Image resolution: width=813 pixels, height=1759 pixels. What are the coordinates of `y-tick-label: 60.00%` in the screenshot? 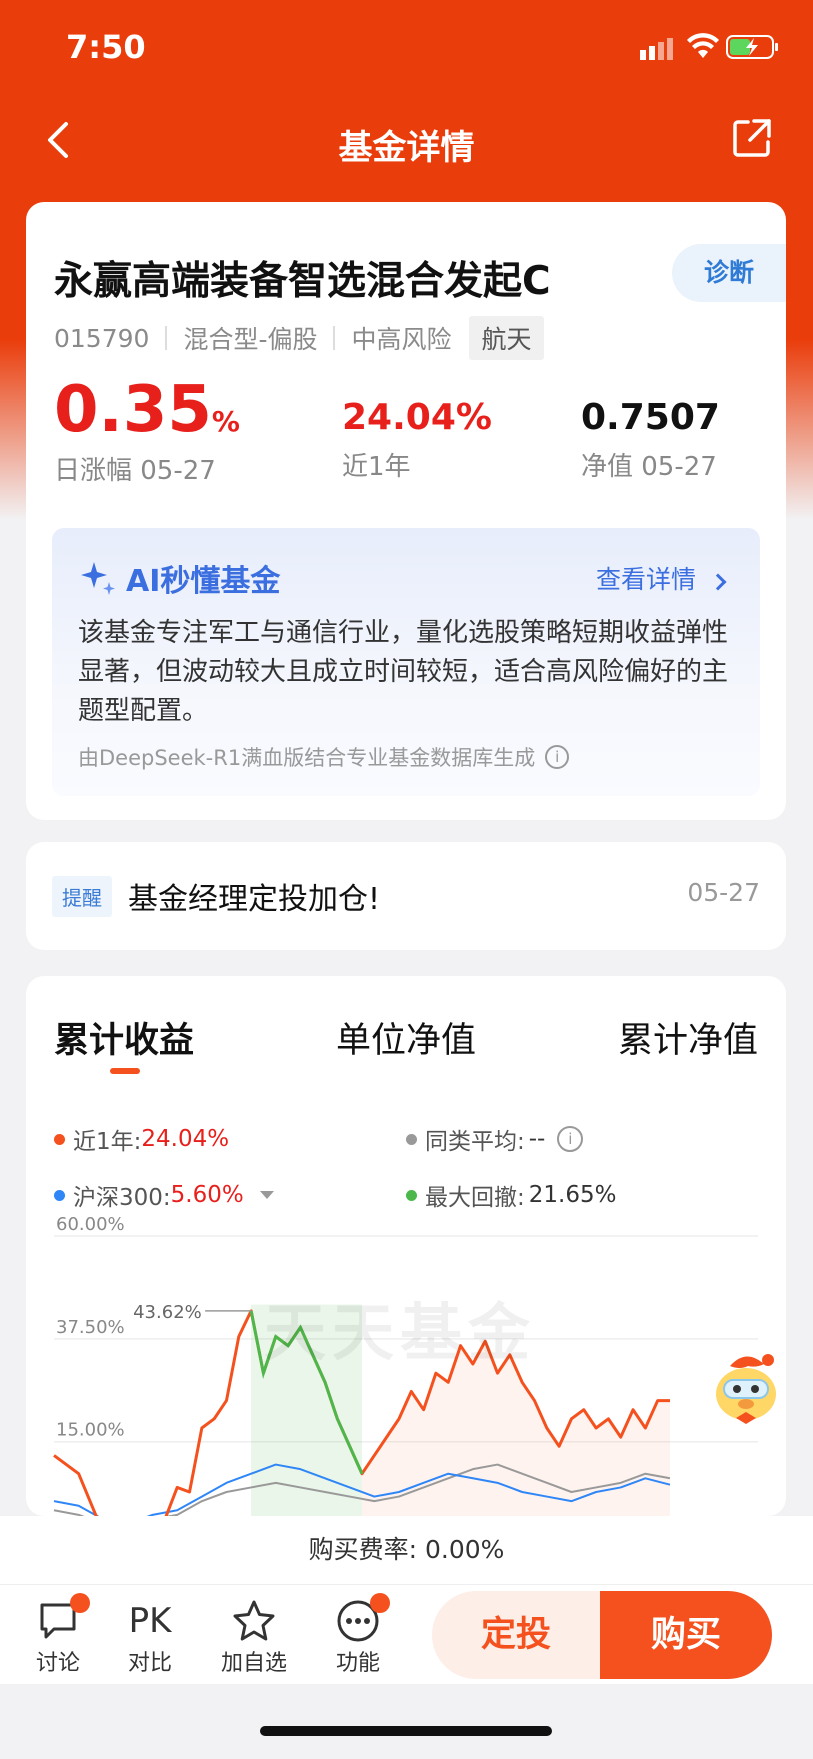 It's located at (90, 1224).